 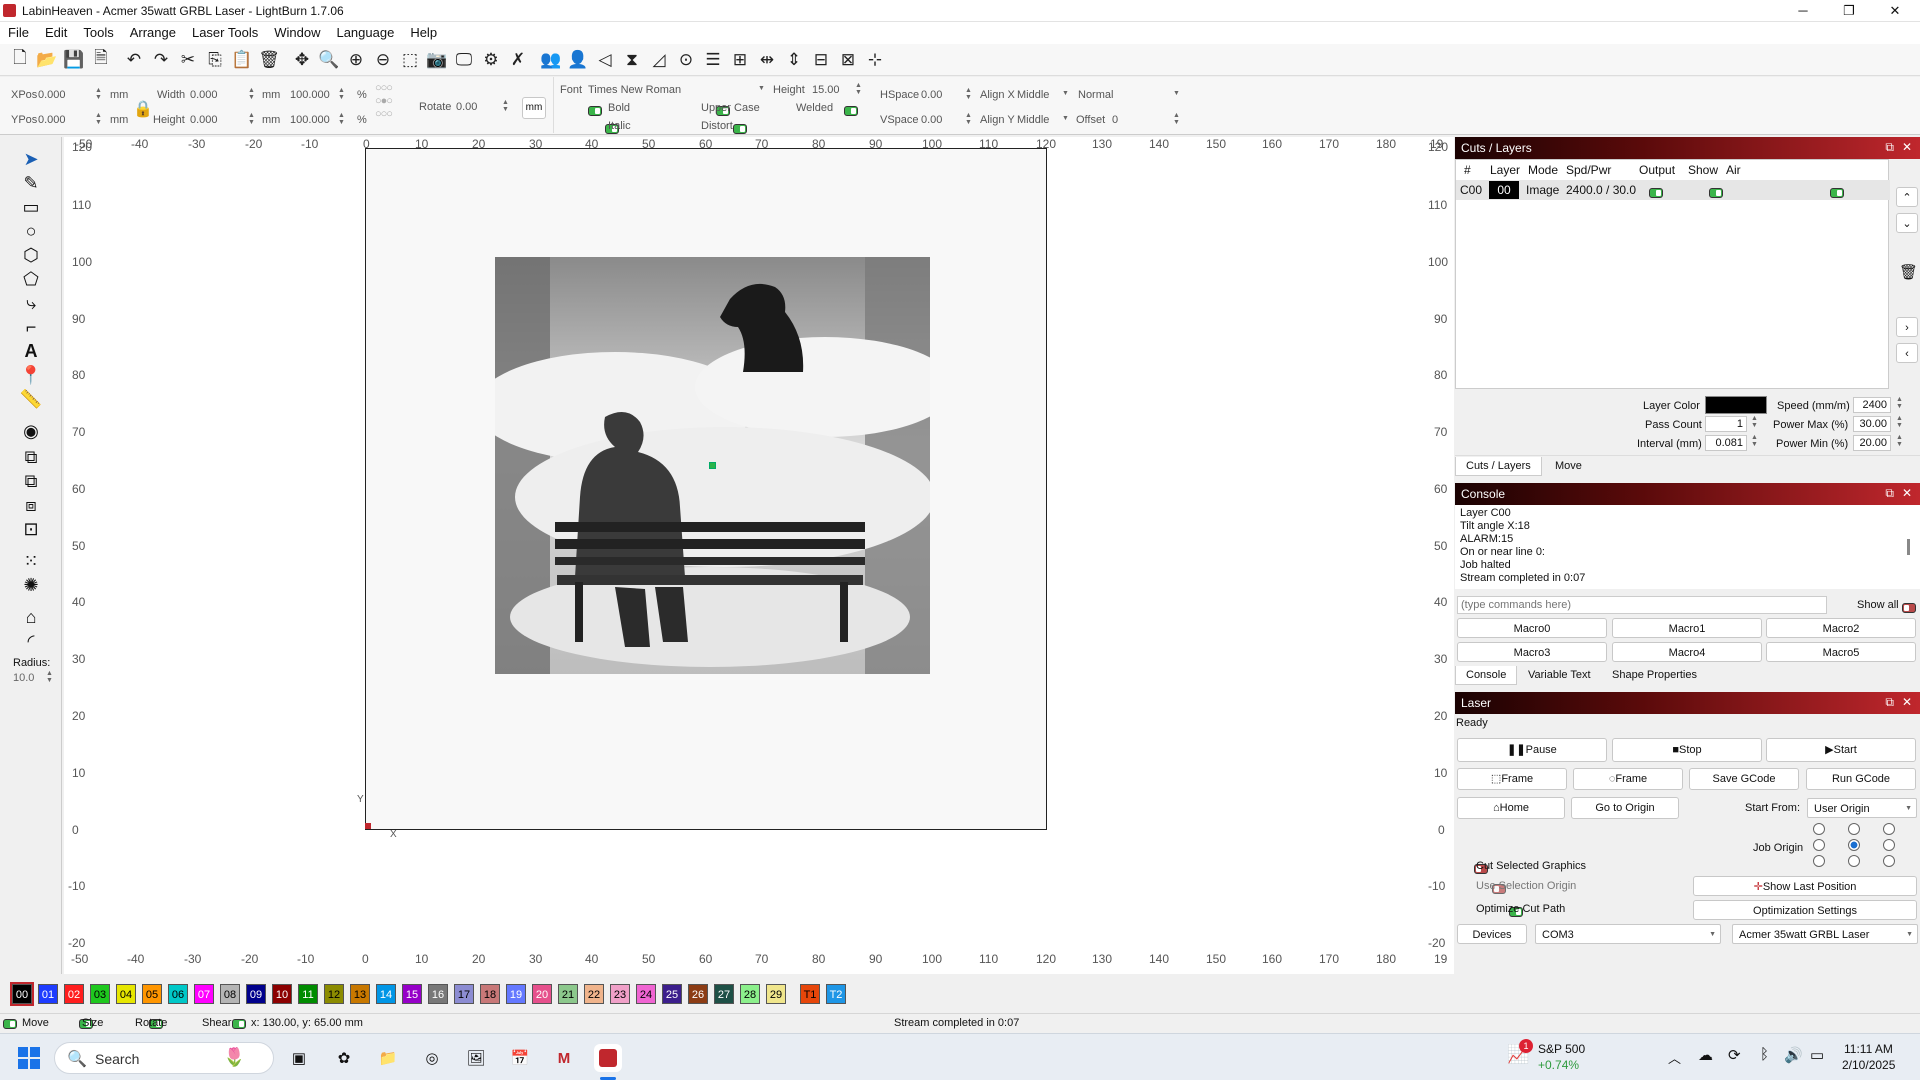 I want to click on expand-right-icon: ›, so click(x=1907, y=327).